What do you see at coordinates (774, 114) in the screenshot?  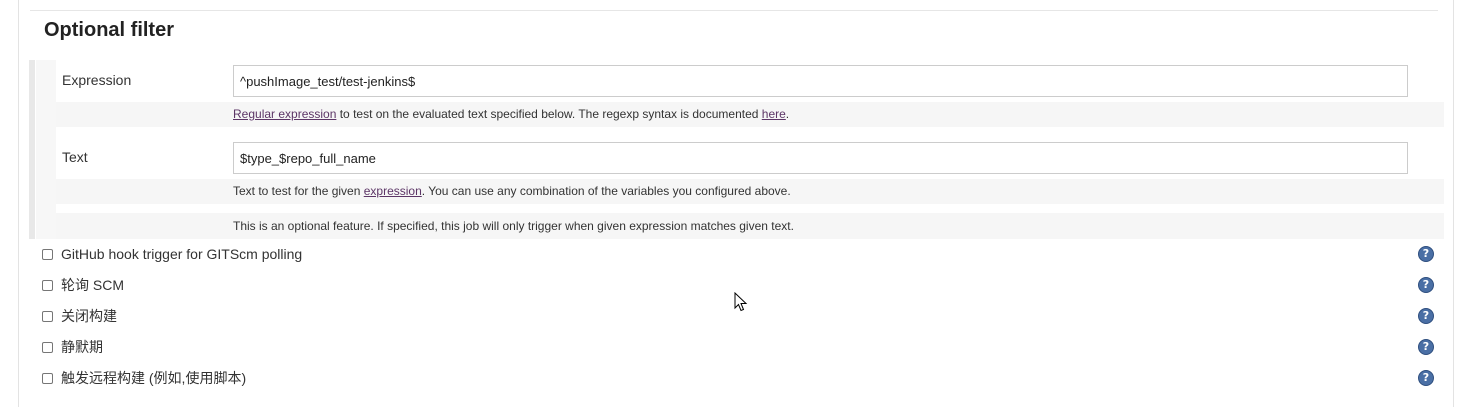 I see `regexp-syntax-link: here` at bounding box center [774, 114].